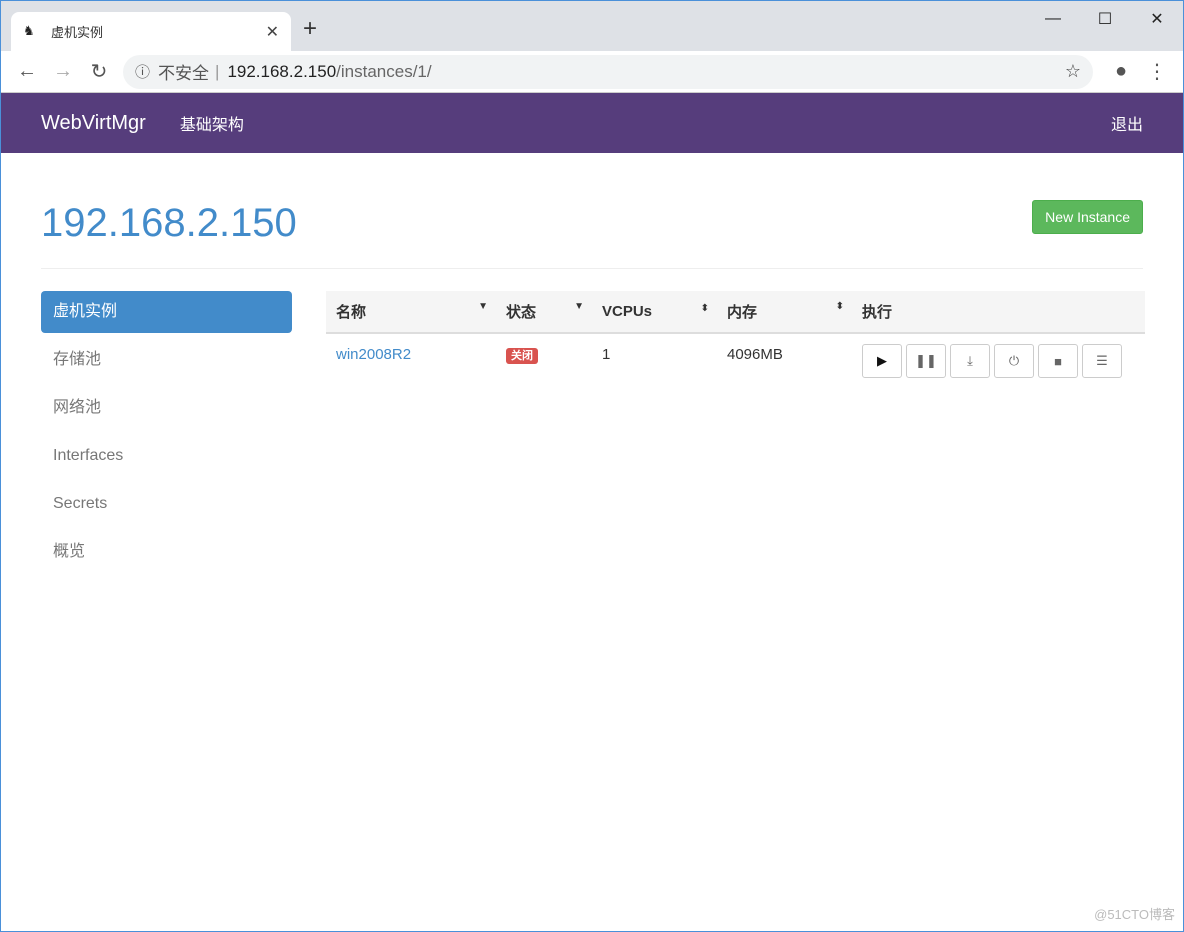 This screenshot has height=932, width=1184. What do you see at coordinates (1134, 914) in the screenshot?
I see `watermark: @51CTO博客` at bounding box center [1134, 914].